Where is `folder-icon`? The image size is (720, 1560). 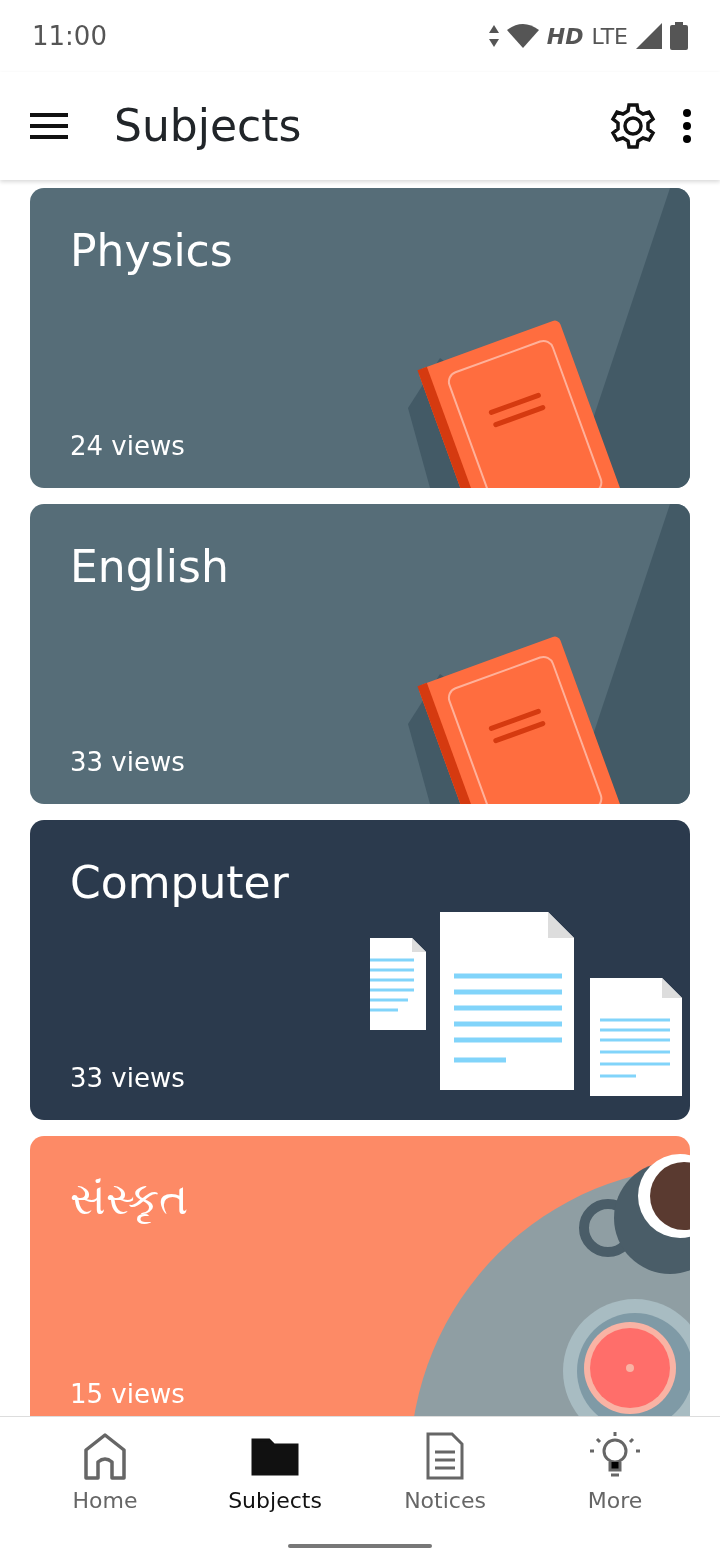 folder-icon is located at coordinates (275, 1456).